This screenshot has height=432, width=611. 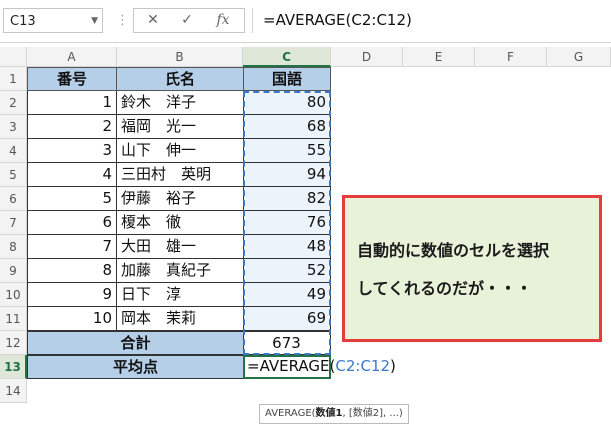 I want to click on cell-name: 伊藤 裕子, so click(x=180, y=199).